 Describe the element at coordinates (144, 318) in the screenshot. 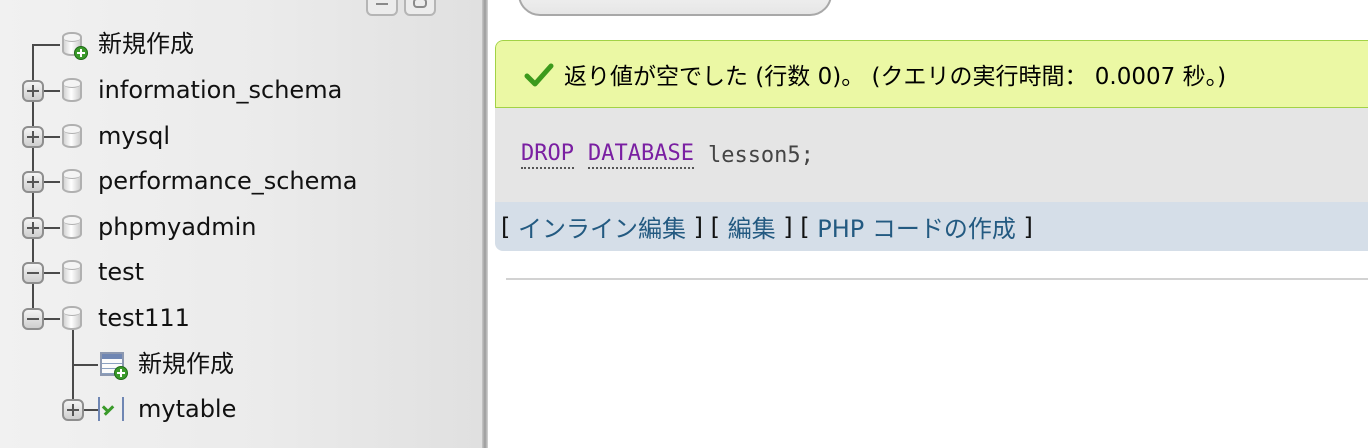

I see `db-label: test111` at that location.